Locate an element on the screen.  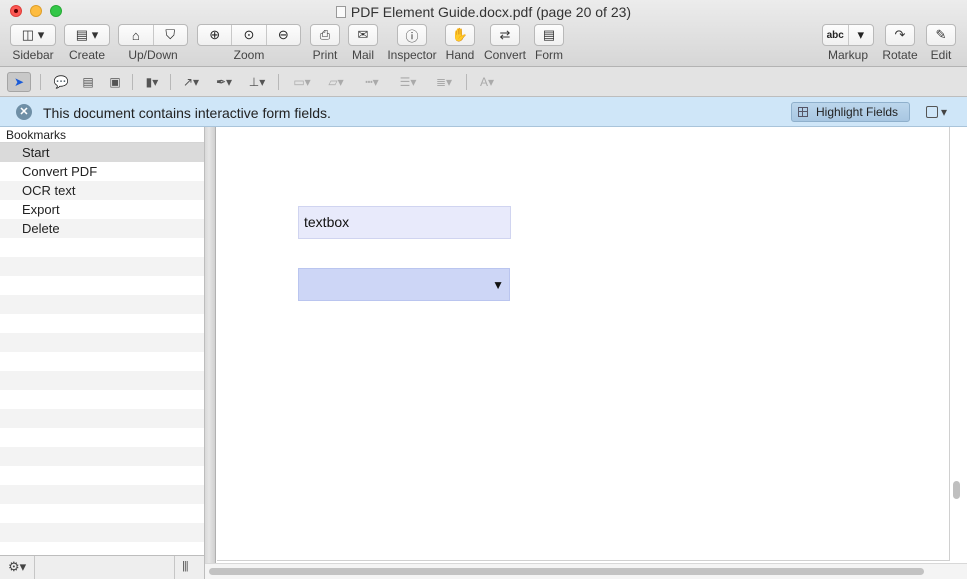
print-button: ⎙ is located at coordinates (325, 35).